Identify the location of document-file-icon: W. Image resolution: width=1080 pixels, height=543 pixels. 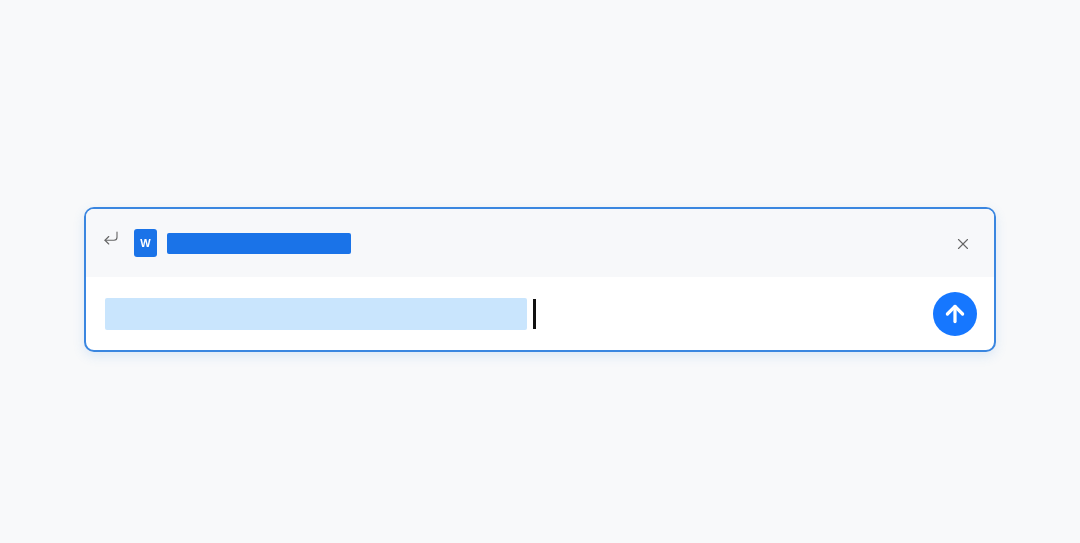
(145, 243).